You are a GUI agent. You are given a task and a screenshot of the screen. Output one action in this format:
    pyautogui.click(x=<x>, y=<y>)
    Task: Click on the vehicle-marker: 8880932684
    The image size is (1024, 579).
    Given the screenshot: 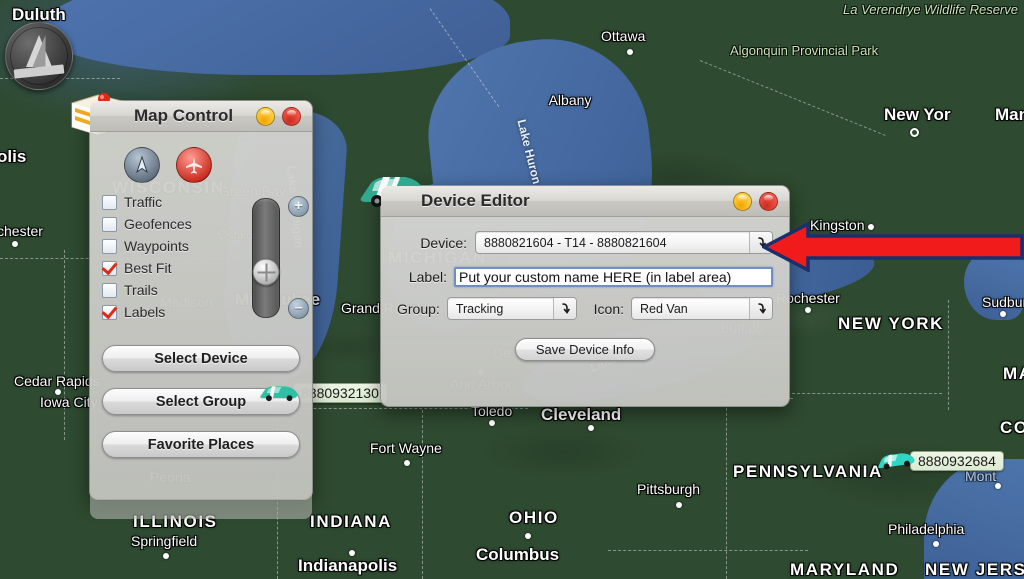 What is the action you would take?
    pyautogui.click(x=938, y=461)
    